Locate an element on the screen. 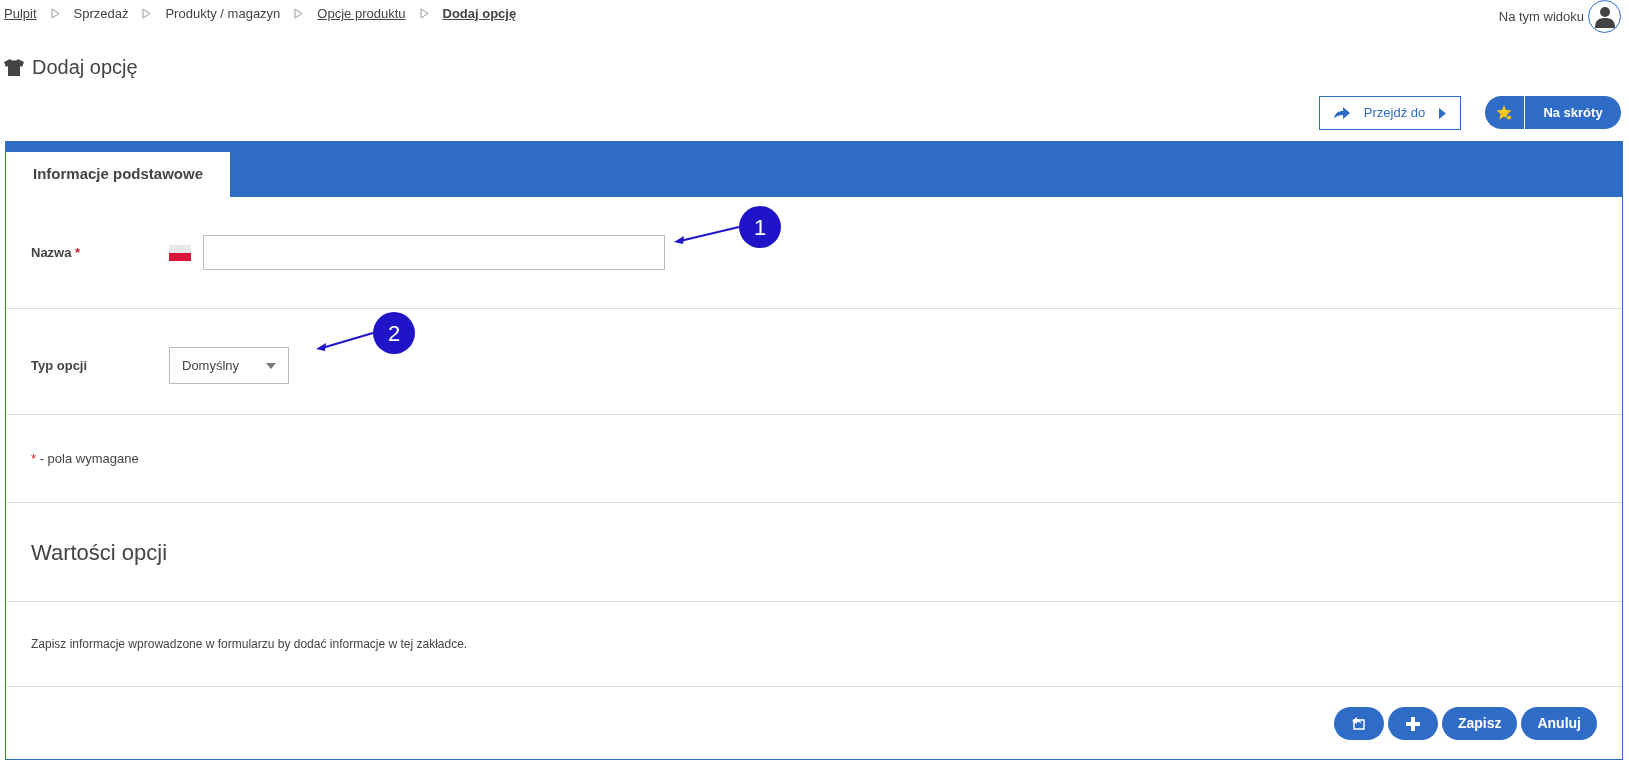  section-title: Wartości opcji is located at coordinates (99, 552).